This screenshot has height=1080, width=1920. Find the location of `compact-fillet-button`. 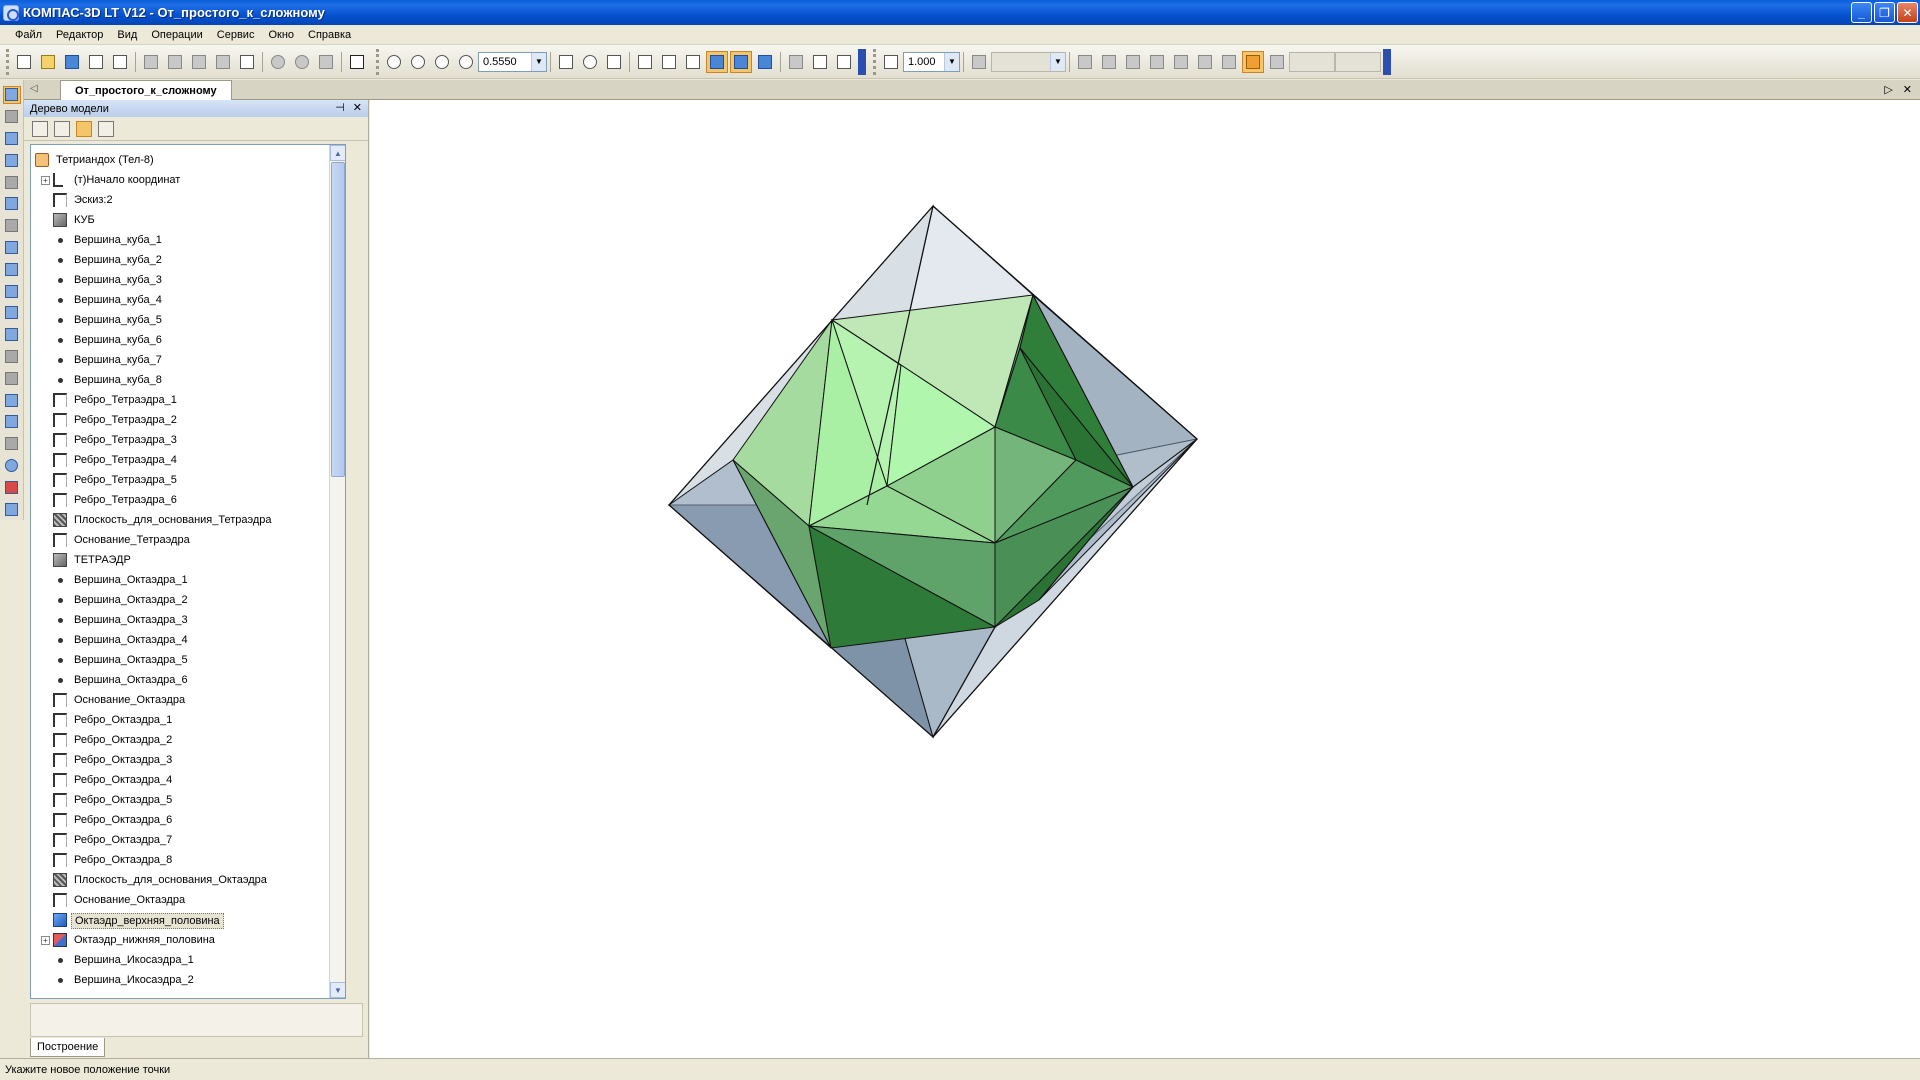

compact-fillet-button is located at coordinates (12, 378).